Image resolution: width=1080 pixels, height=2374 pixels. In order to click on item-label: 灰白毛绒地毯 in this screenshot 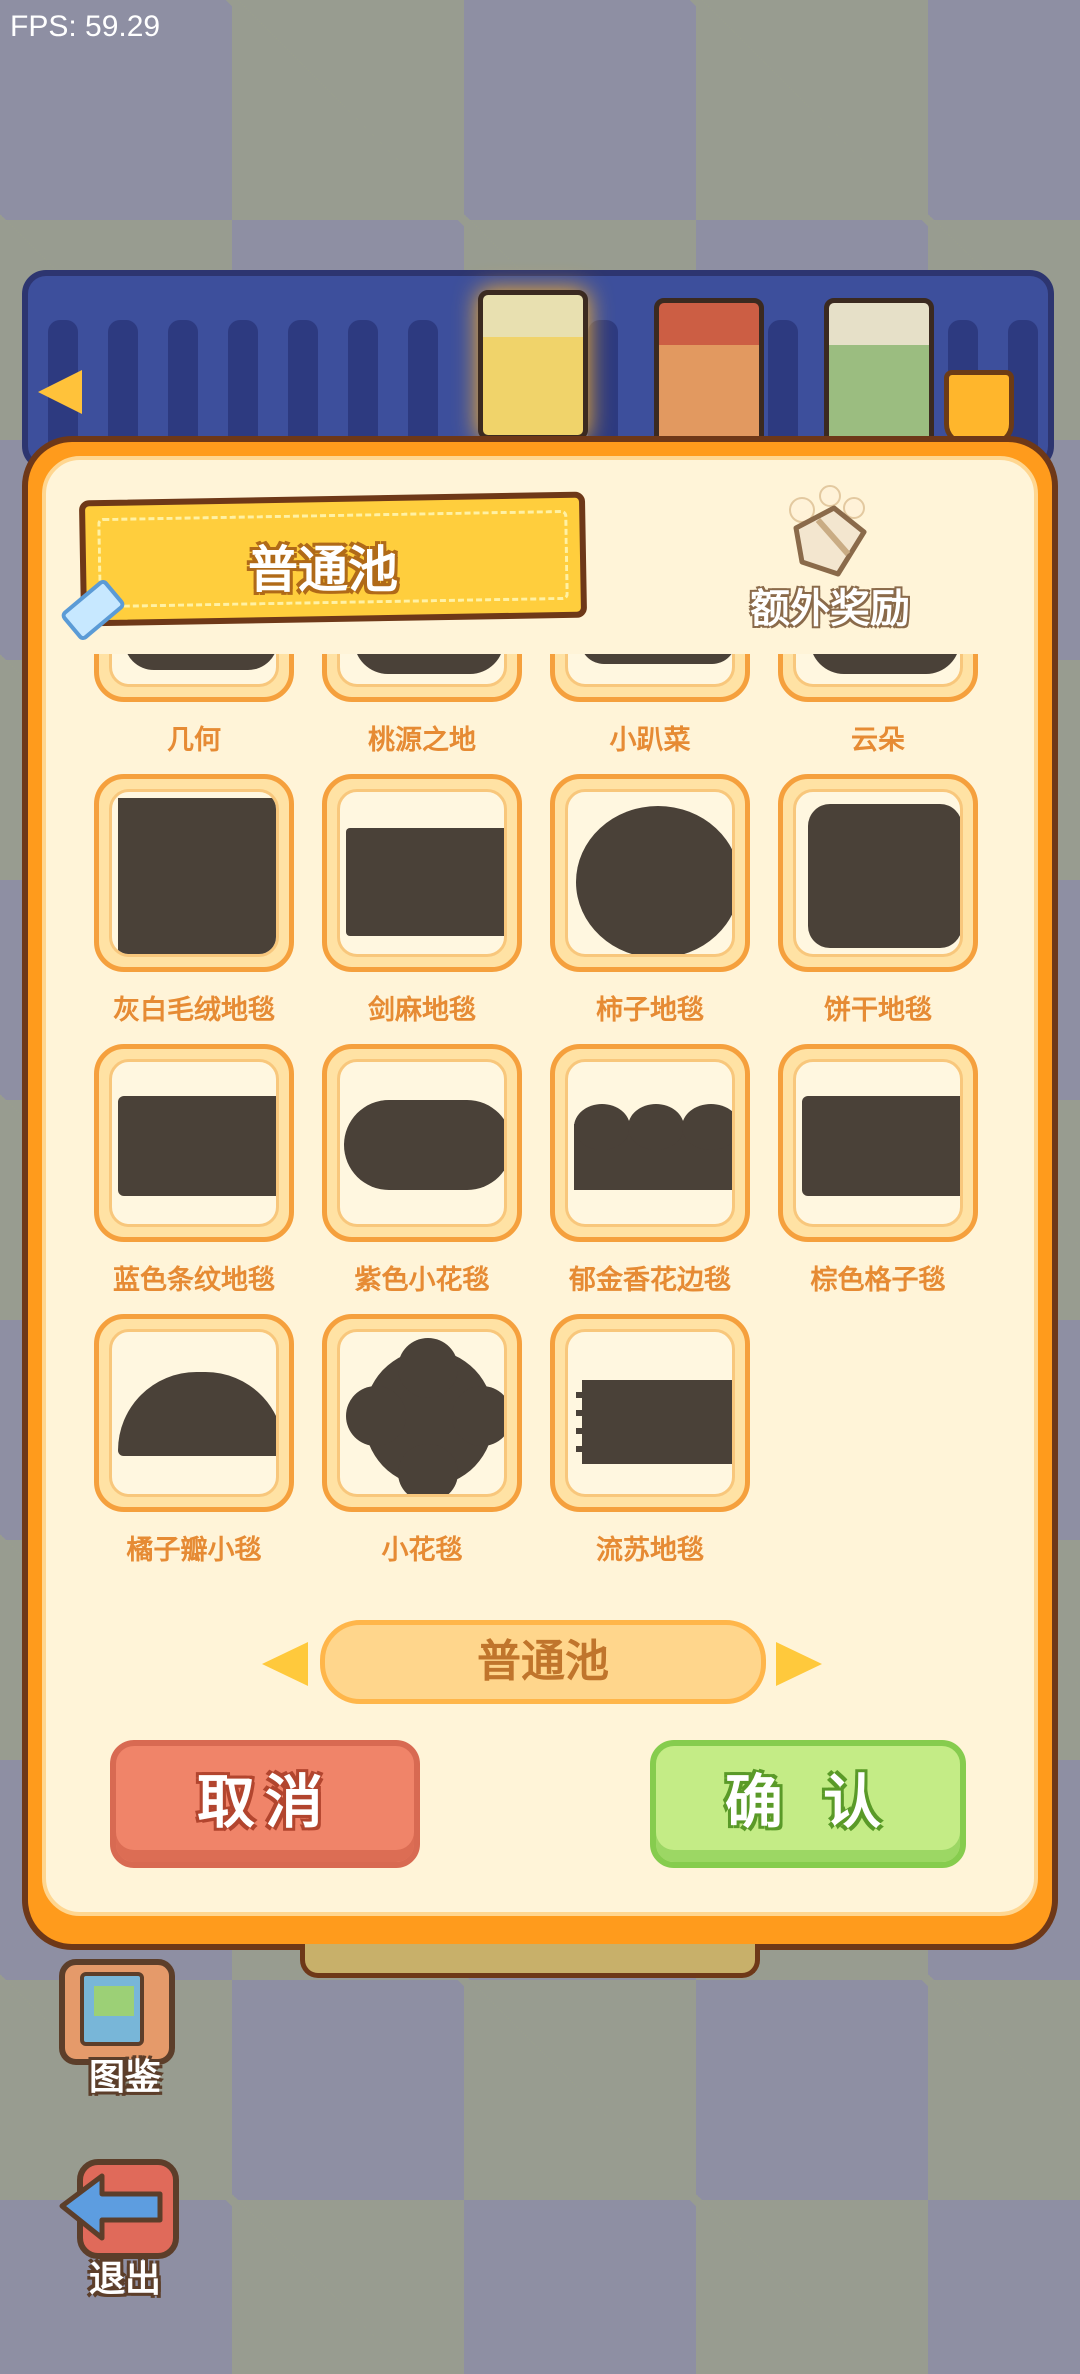, I will do `click(194, 1010)`.